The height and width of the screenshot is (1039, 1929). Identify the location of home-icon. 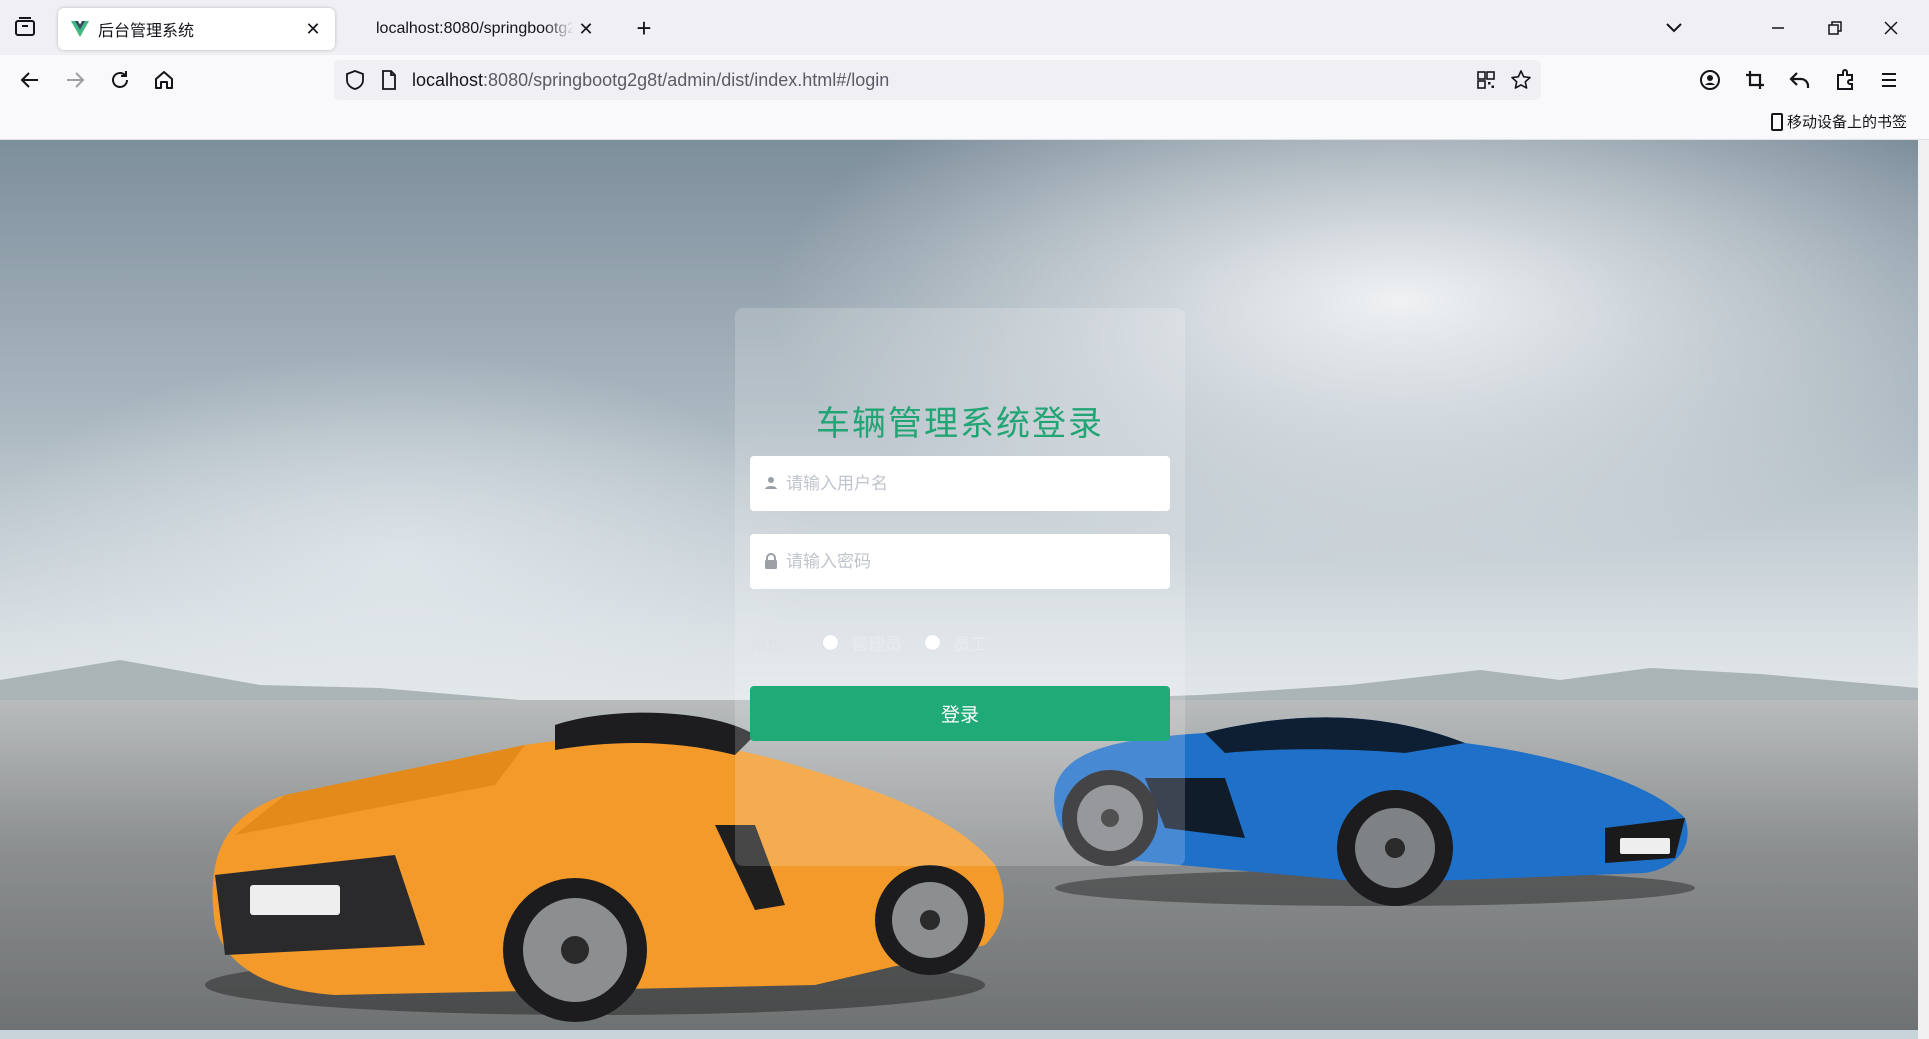
(164, 80).